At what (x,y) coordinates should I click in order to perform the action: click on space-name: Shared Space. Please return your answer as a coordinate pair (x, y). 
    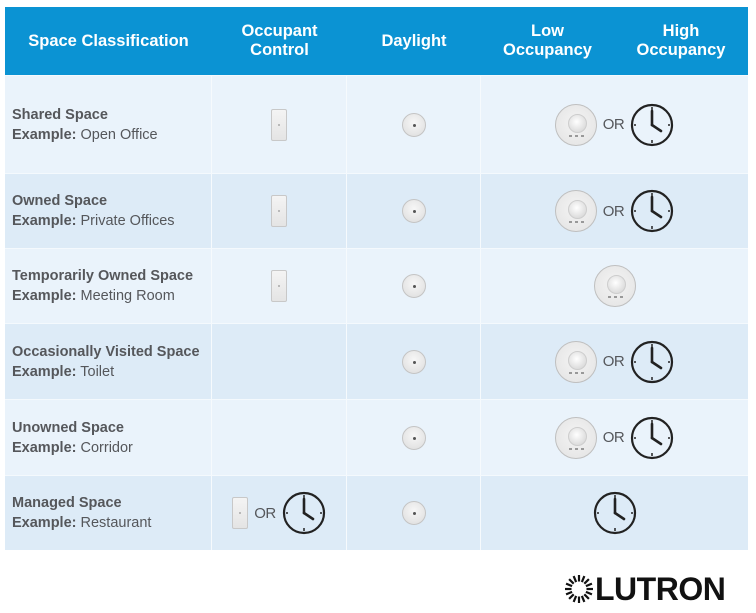
    Looking at the image, I should click on (60, 114).